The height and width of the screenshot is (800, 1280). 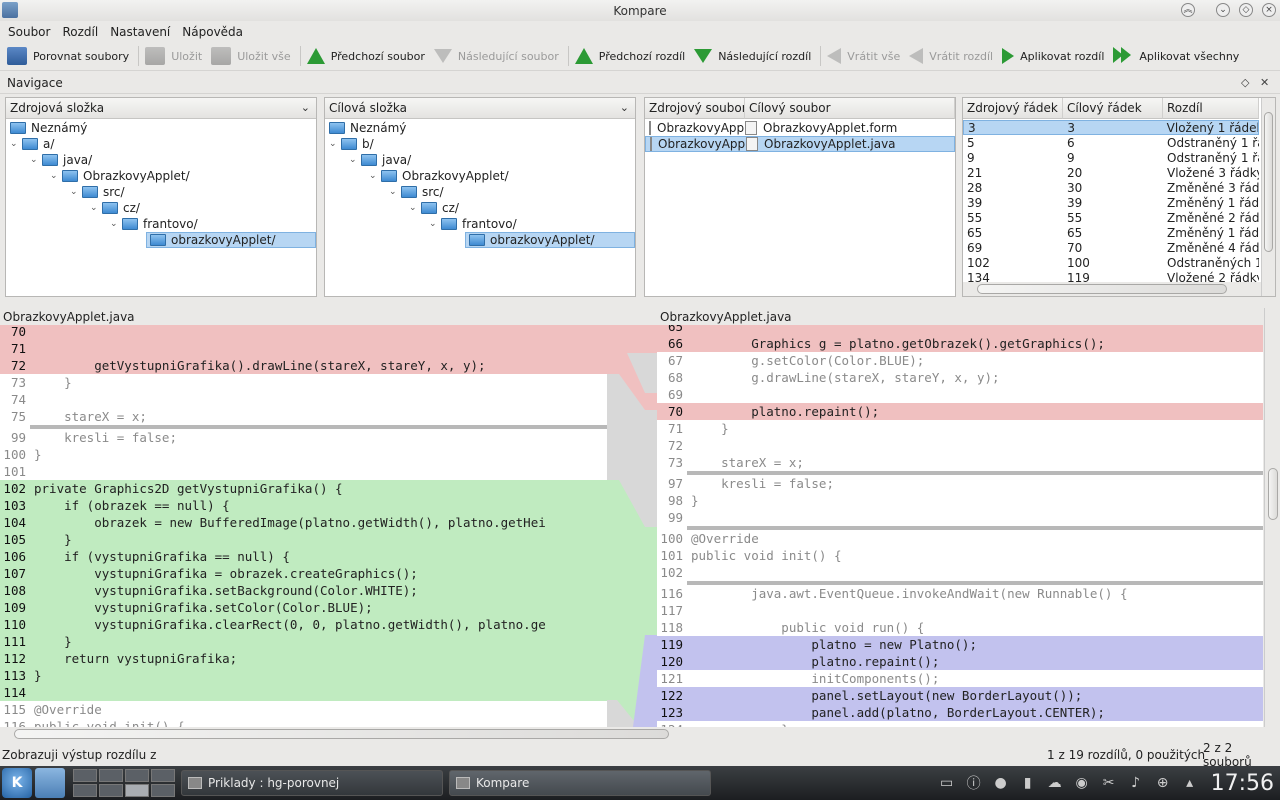 What do you see at coordinates (473, 224) in the screenshot?
I see `tree-item: ⌄ frantovo/` at bounding box center [473, 224].